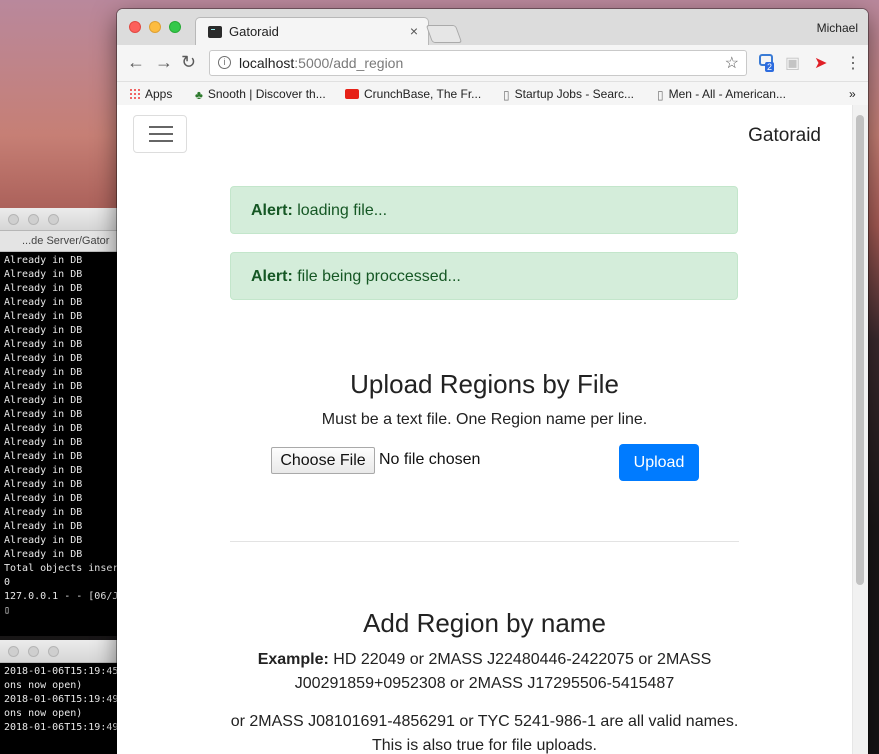 The image size is (879, 754). What do you see at coordinates (820, 63) in the screenshot?
I see `red-bird-extension-icon: ➤` at bounding box center [820, 63].